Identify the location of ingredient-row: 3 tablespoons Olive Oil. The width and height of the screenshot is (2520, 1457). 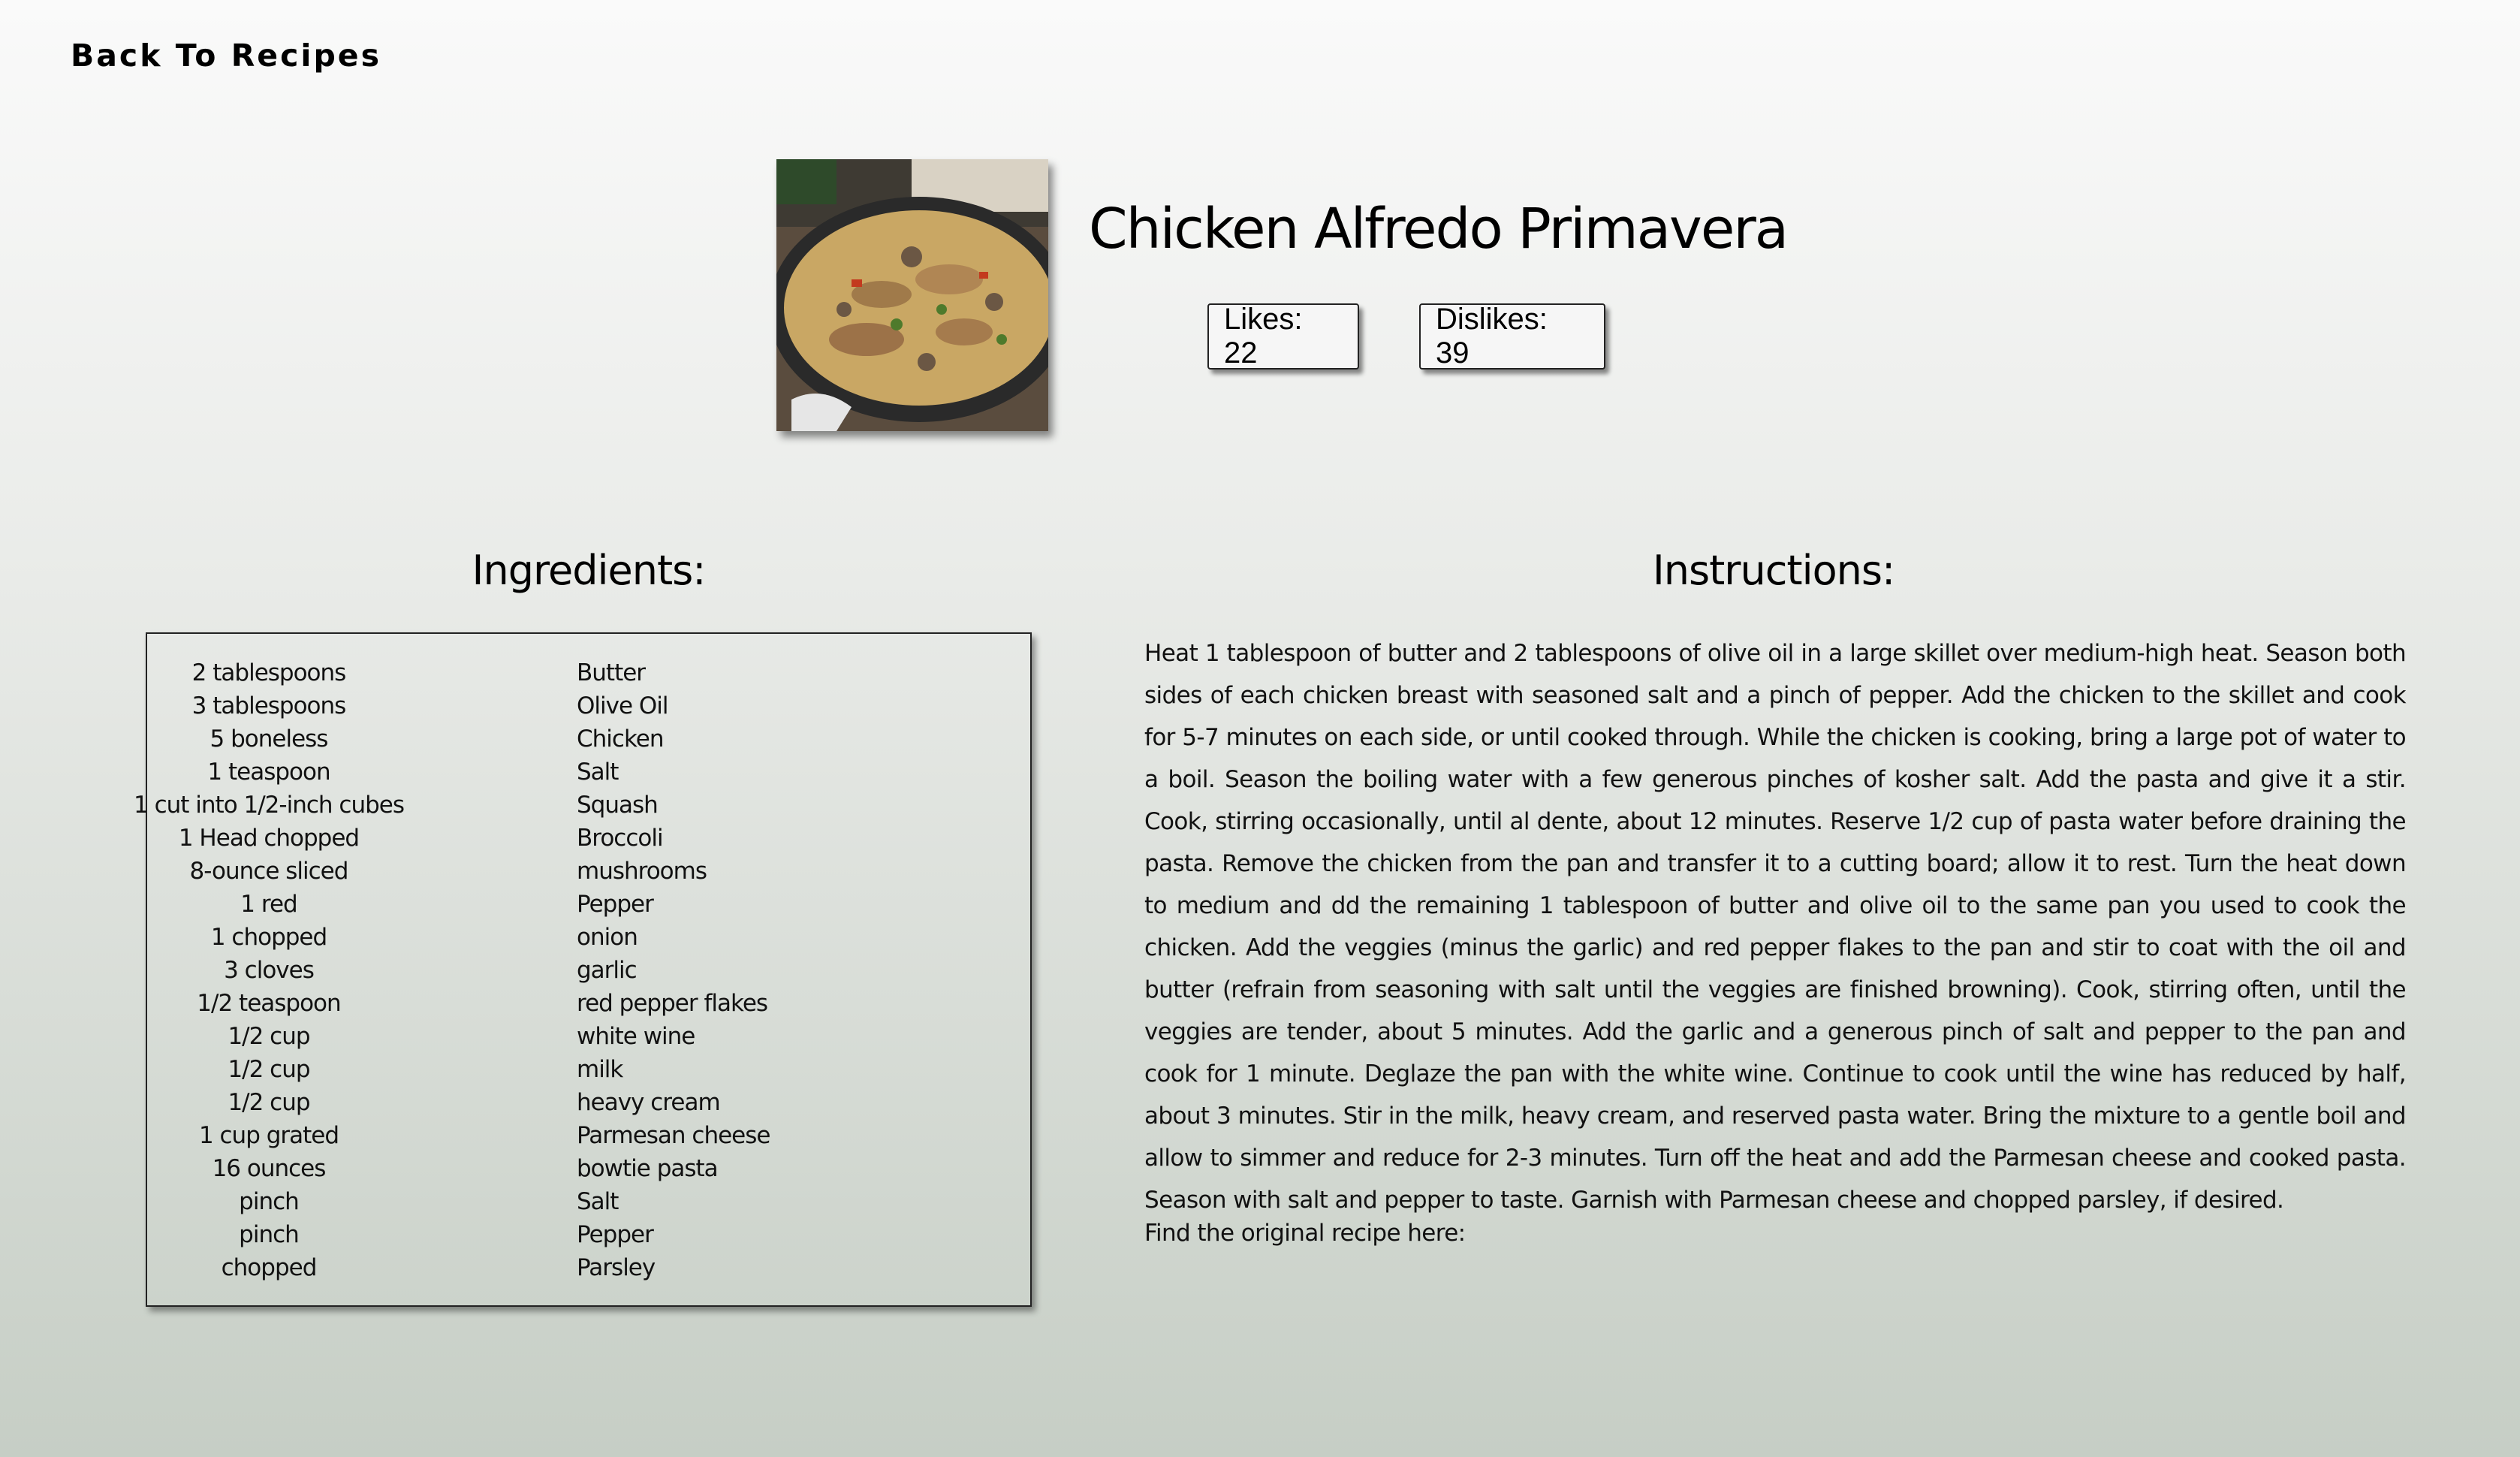
(588, 705).